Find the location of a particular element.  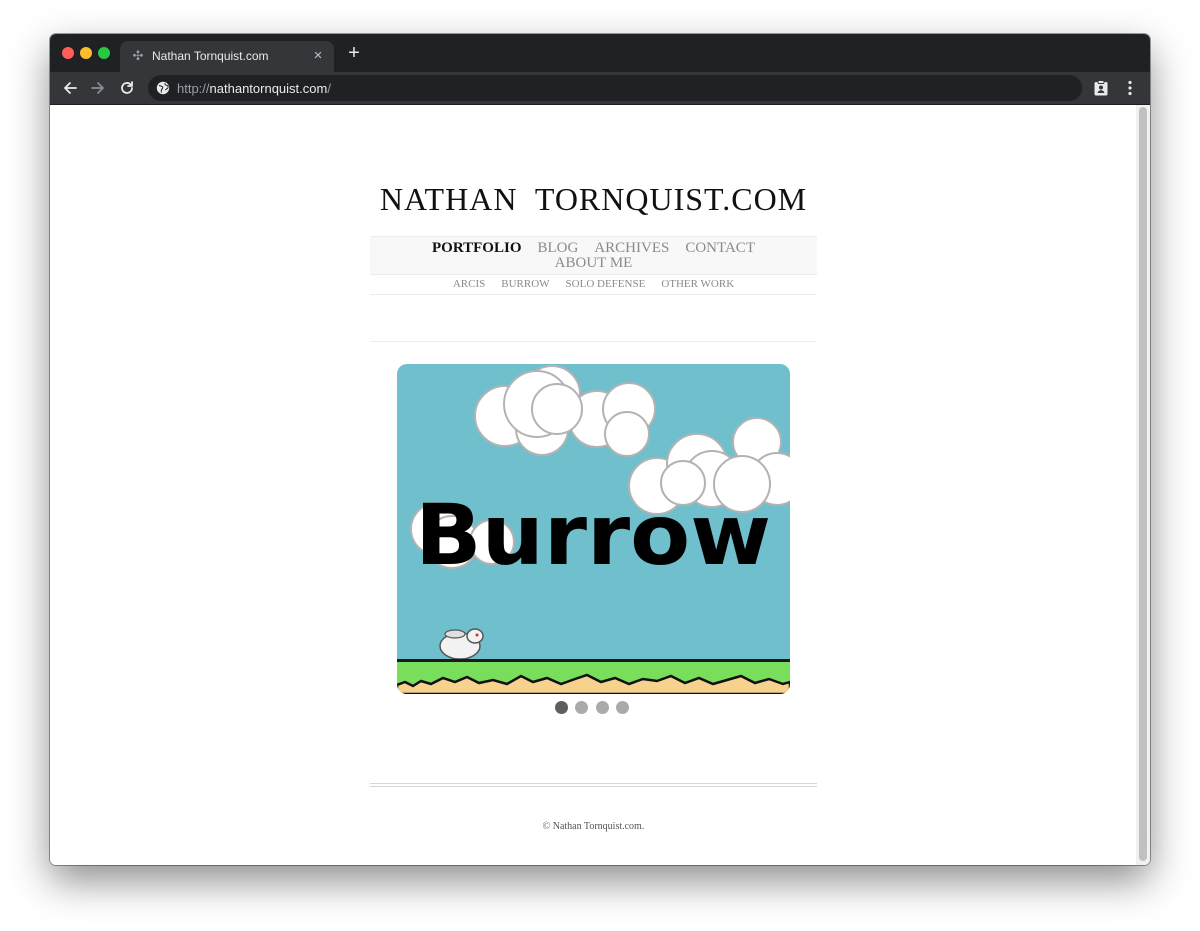

portfolio-subnav: ARCIS BURROW SOLO DEFENSE OTHER WORK is located at coordinates (593, 284).